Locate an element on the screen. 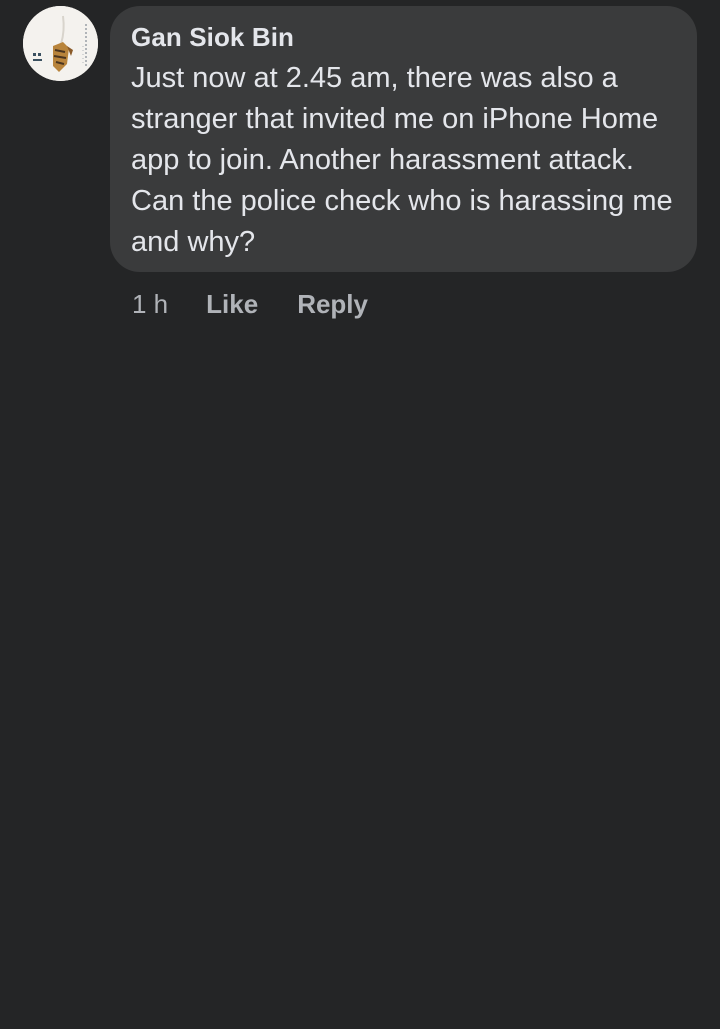 This screenshot has width=720, height=1029. comment-timestamp: 1 h is located at coordinates (150, 304).